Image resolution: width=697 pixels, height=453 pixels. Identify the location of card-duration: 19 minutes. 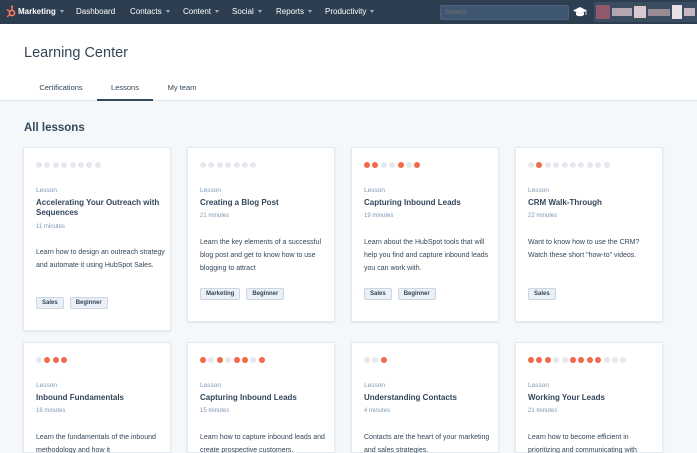
(379, 216).